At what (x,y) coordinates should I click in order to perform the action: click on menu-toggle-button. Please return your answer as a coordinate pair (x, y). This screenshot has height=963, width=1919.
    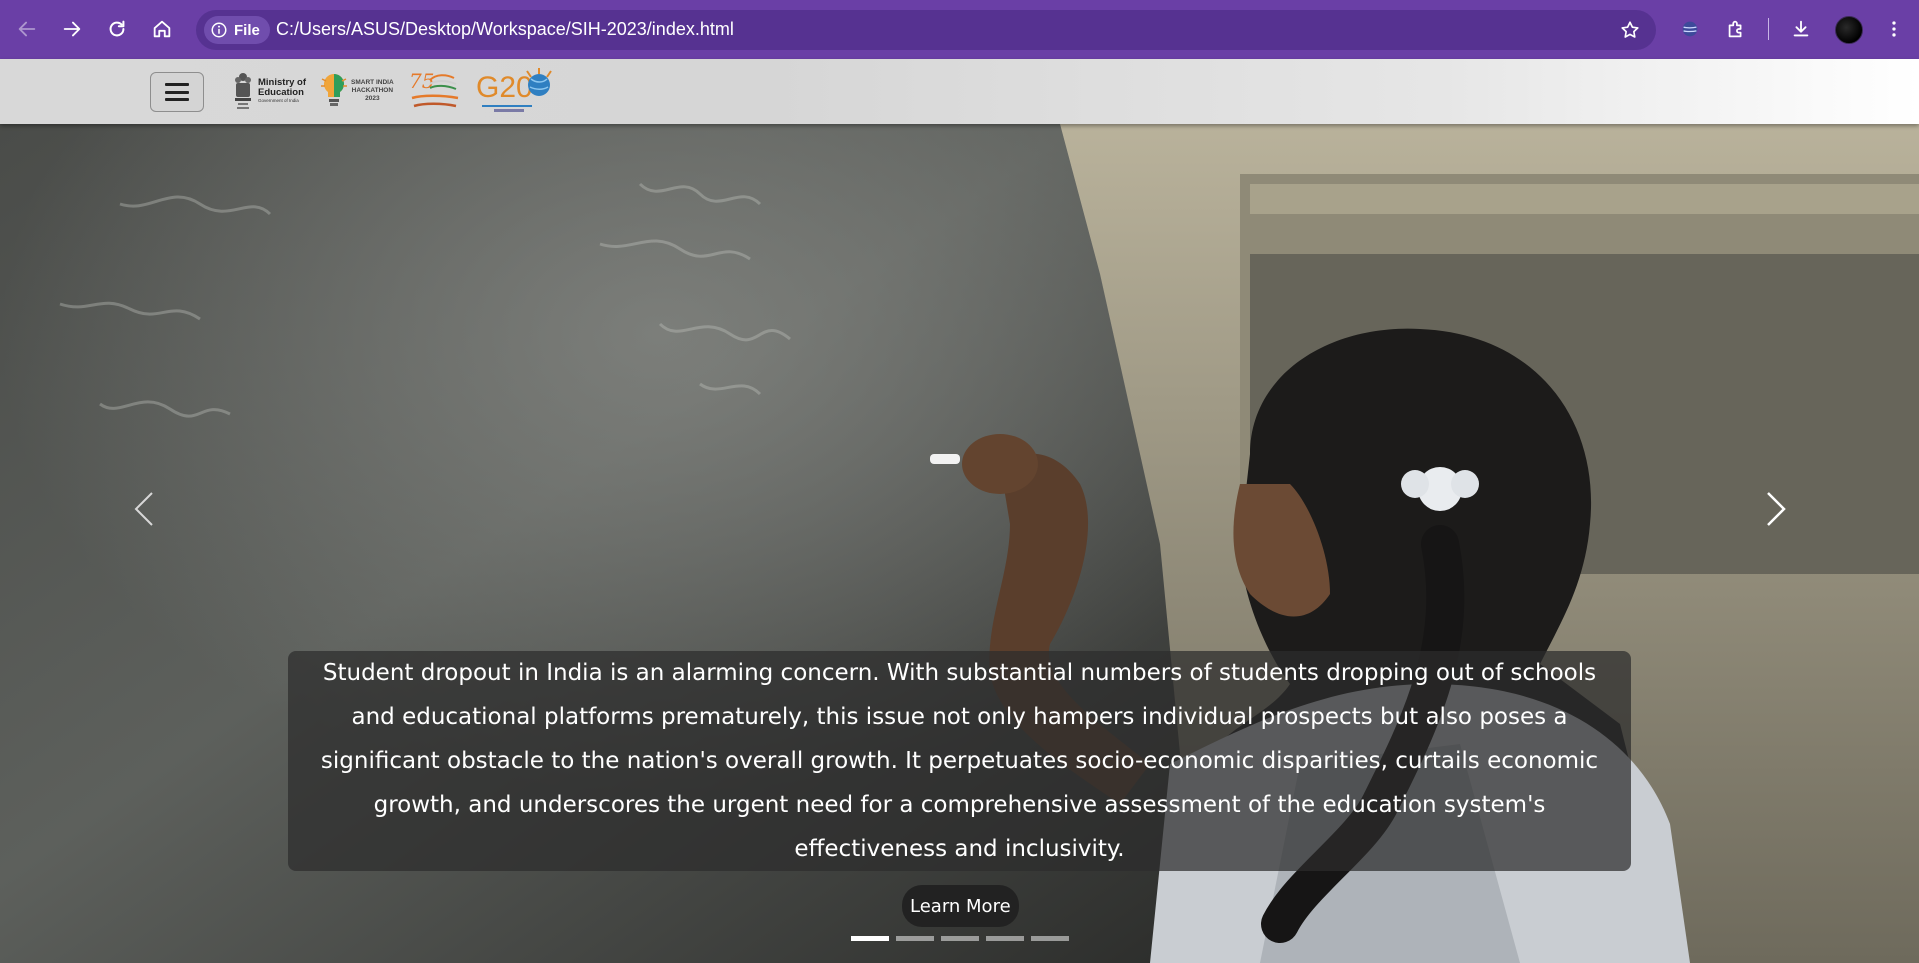
    Looking at the image, I should click on (177, 92).